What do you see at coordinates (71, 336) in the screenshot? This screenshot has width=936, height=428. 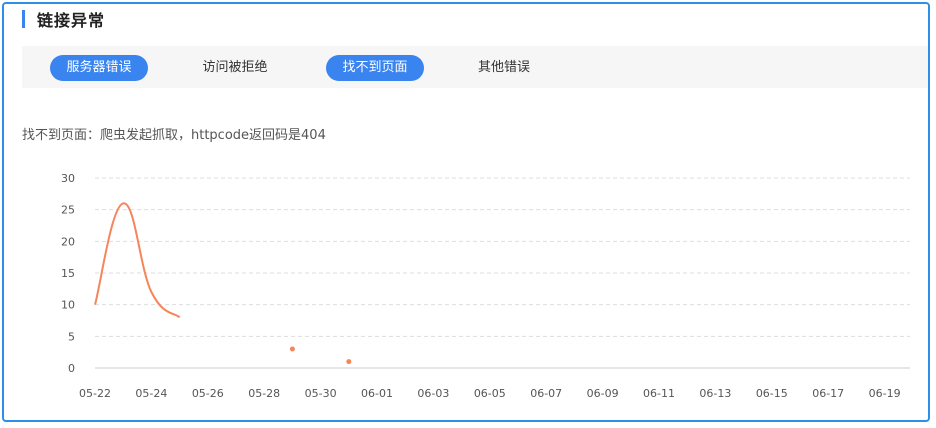 I see `y-tick-label: 5` at bounding box center [71, 336].